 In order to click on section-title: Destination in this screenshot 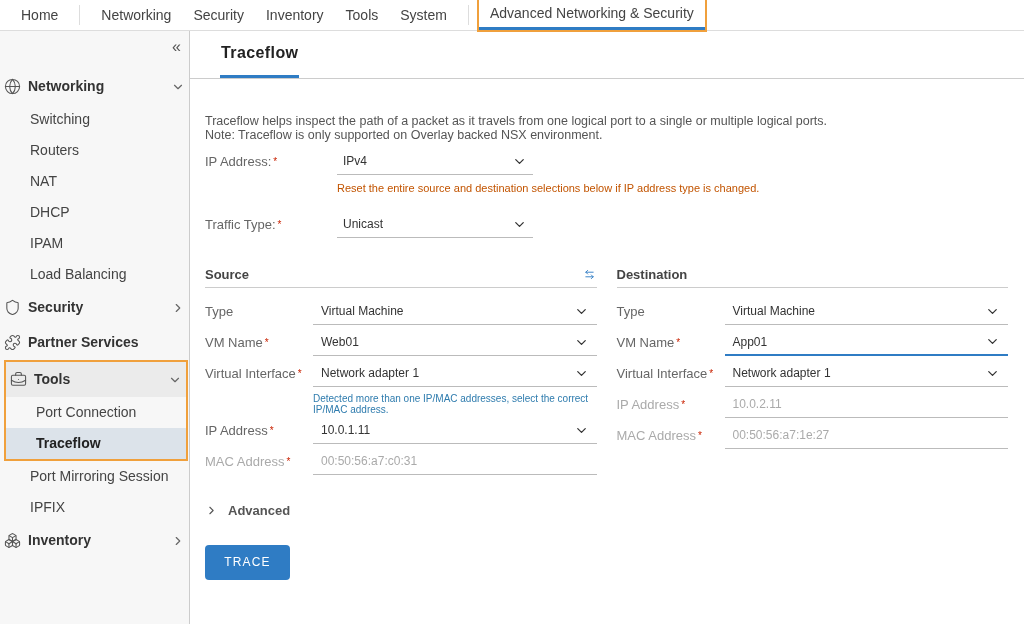, I will do `click(652, 274)`.